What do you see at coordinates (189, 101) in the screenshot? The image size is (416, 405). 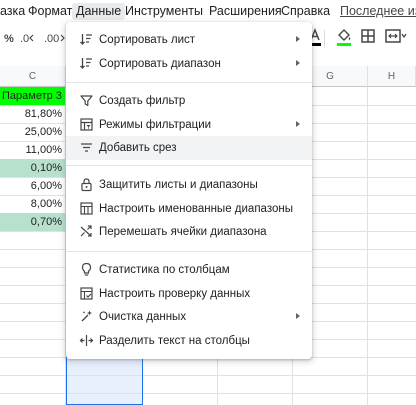 I see `menu-item-create-filter: Создать фильтр` at bounding box center [189, 101].